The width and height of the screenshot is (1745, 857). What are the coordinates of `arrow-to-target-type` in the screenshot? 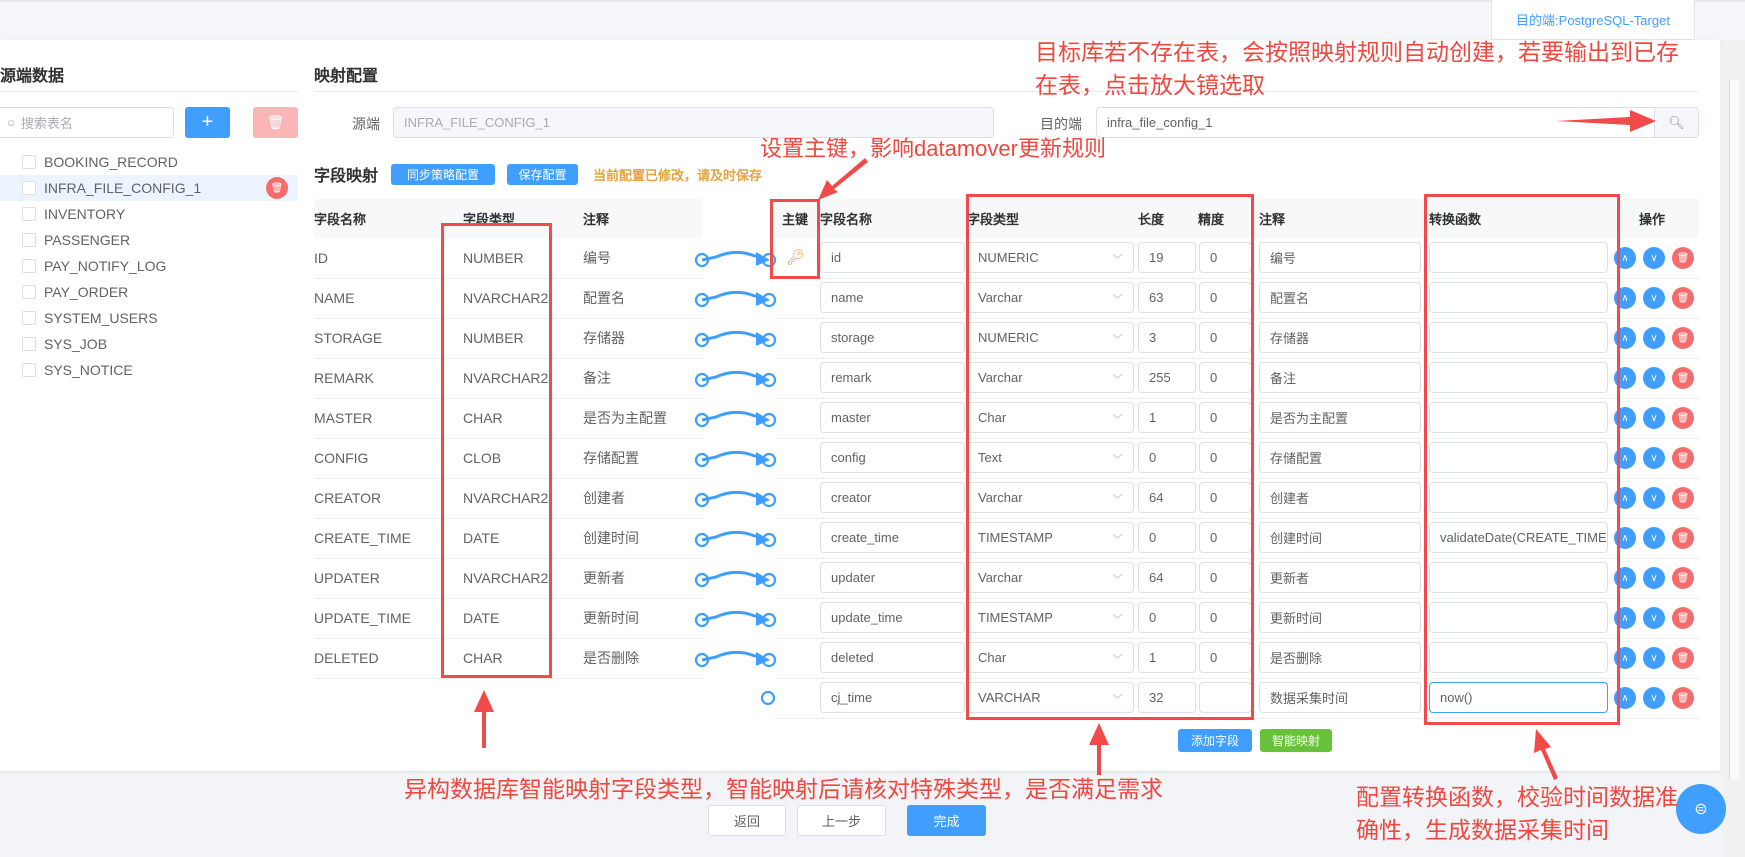 It's located at (1099, 749).